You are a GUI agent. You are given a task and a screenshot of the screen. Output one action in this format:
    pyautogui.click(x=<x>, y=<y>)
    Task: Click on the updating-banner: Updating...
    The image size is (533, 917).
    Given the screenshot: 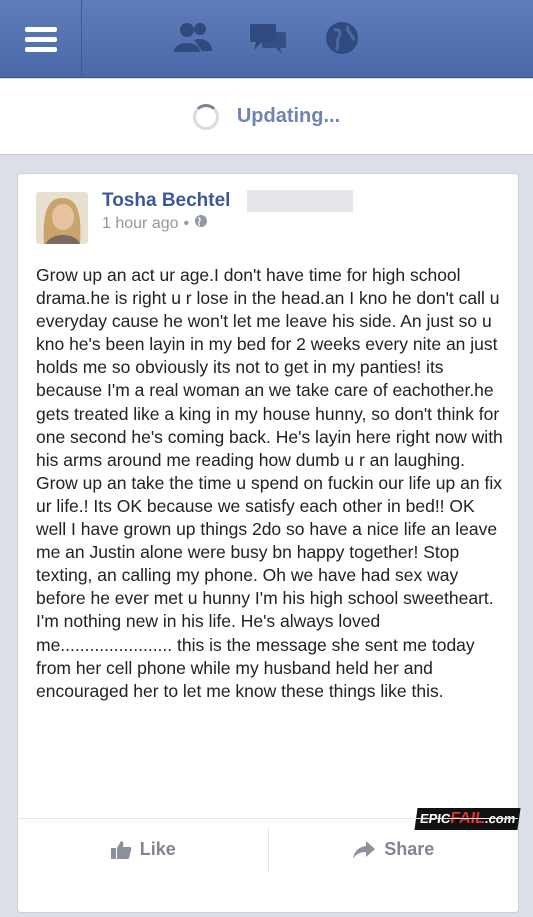 What is the action you would take?
    pyautogui.click(x=266, y=117)
    